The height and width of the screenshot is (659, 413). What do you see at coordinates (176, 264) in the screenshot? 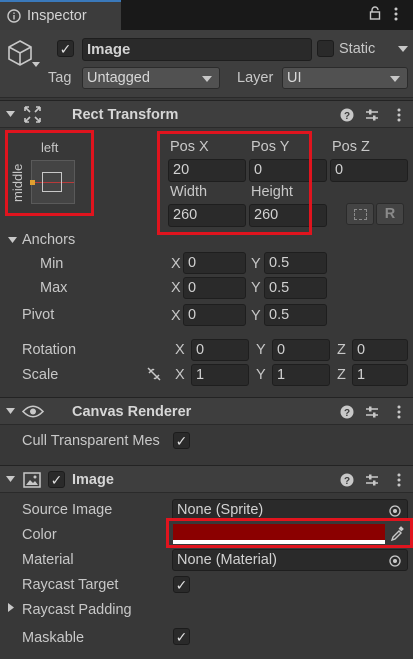
I see `min-x-axis: X` at bounding box center [176, 264].